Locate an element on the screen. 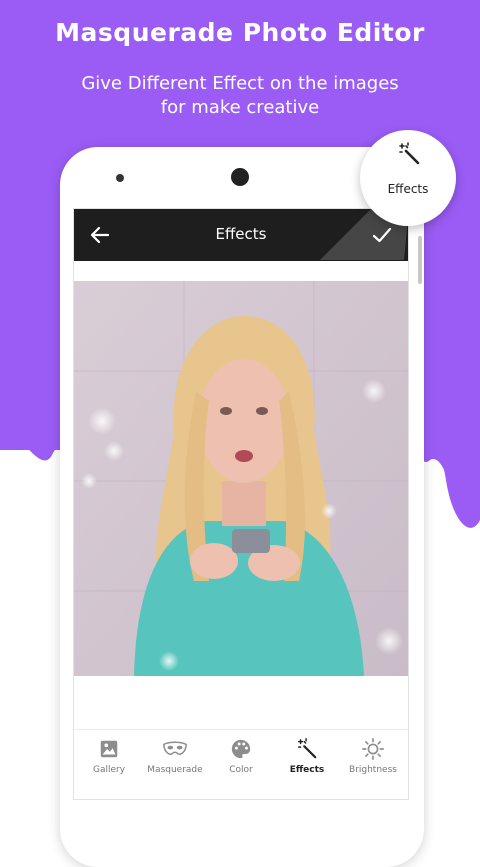  app-bar: Effects is located at coordinates (241, 235).